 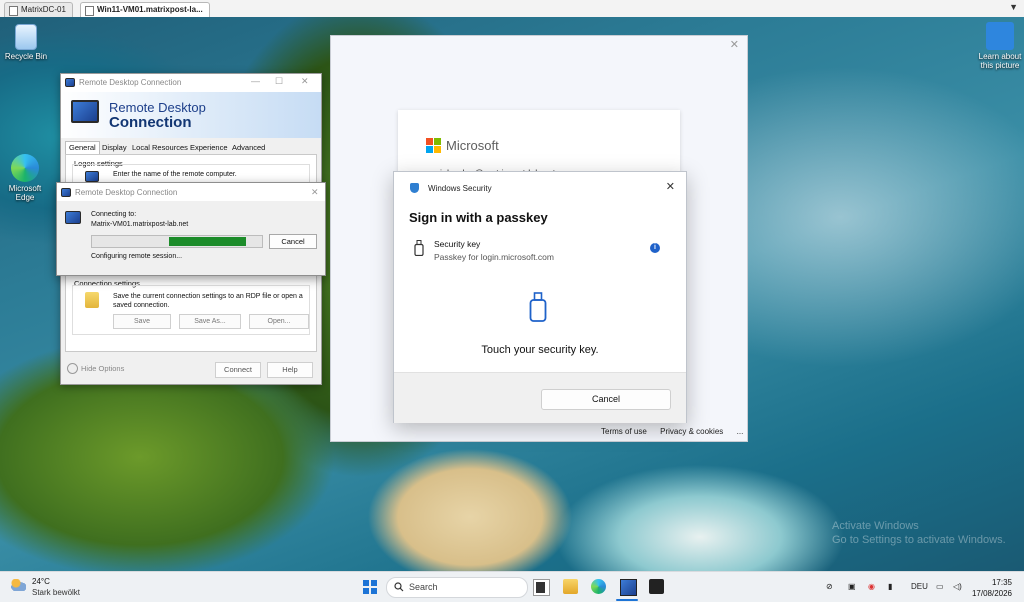 I want to click on hide-options-link: Hide Options, so click(x=102, y=368).